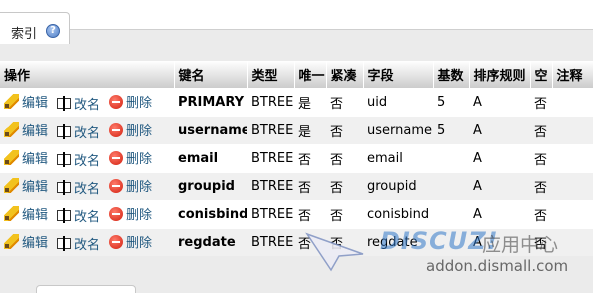 The height and width of the screenshot is (293, 593). Describe the element at coordinates (572, 74) in the screenshot. I see `header-comment: 注释` at that location.